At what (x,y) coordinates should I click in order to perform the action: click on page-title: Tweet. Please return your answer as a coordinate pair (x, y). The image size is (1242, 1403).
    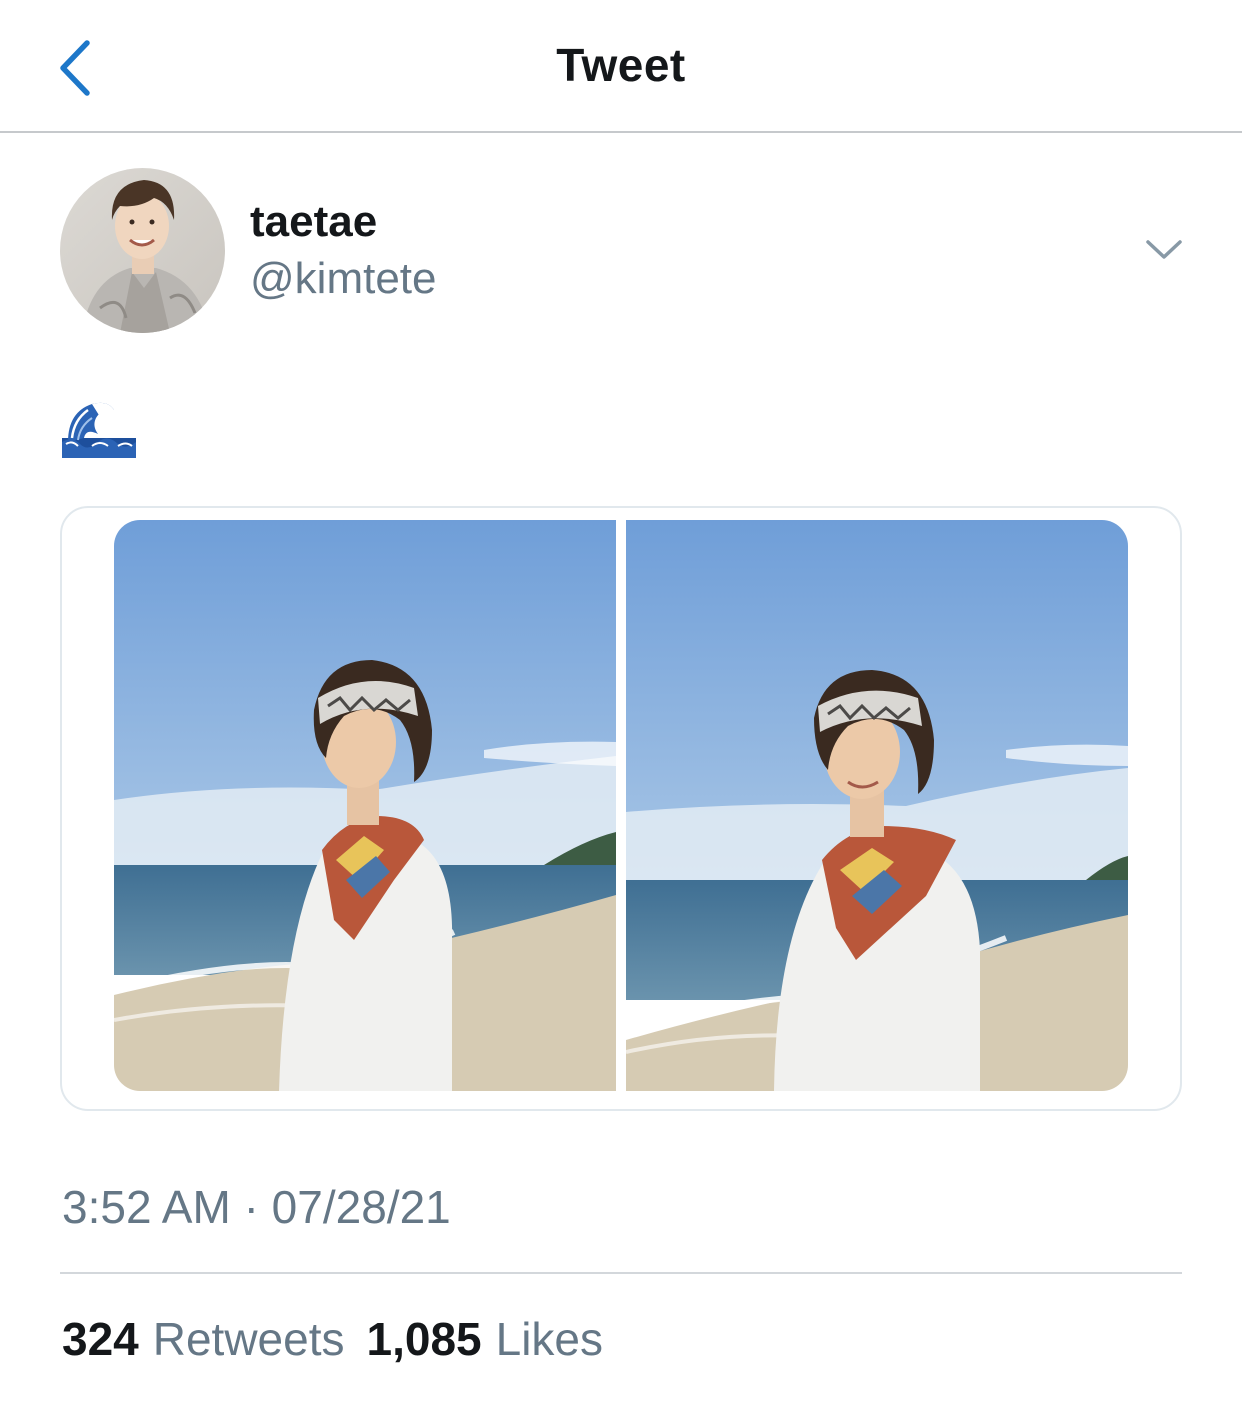
    Looking at the image, I should click on (621, 65).